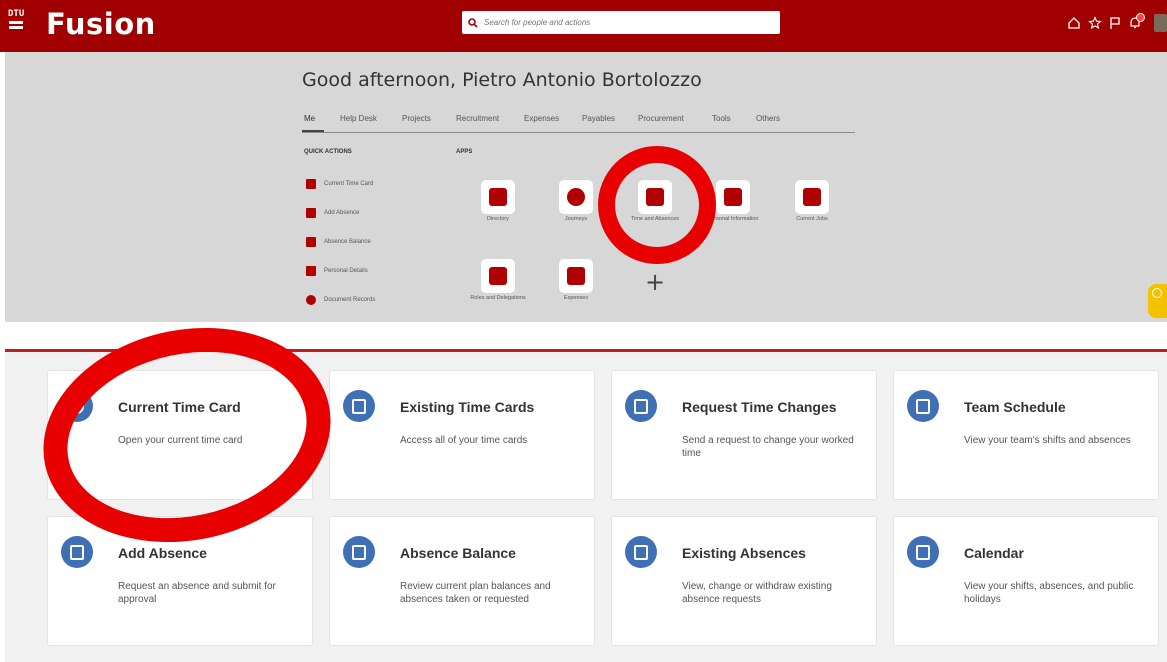  What do you see at coordinates (1157, 301) in the screenshot?
I see `help-assistant-tab` at bounding box center [1157, 301].